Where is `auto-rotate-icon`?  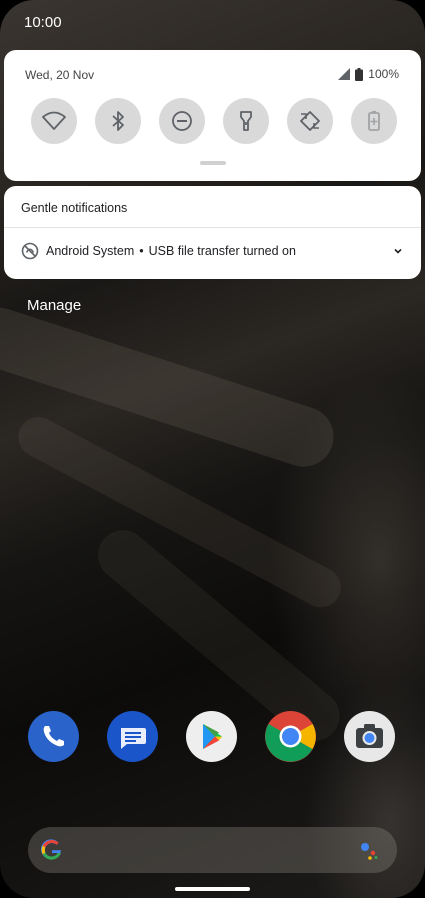
auto-rotate-icon is located at coordinates (310, 121).